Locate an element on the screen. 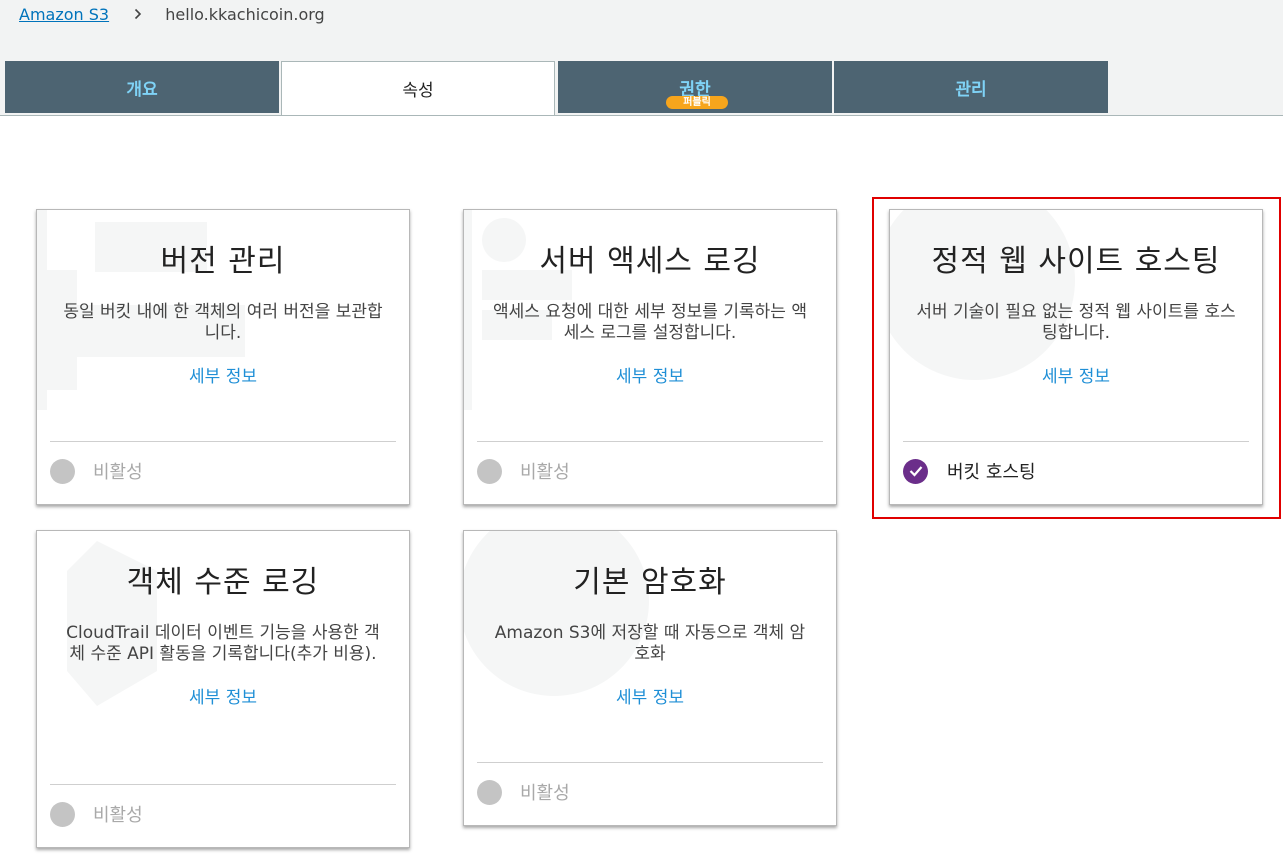  card-status: 버킷 호스팅 is located at coordinates (969, 471).